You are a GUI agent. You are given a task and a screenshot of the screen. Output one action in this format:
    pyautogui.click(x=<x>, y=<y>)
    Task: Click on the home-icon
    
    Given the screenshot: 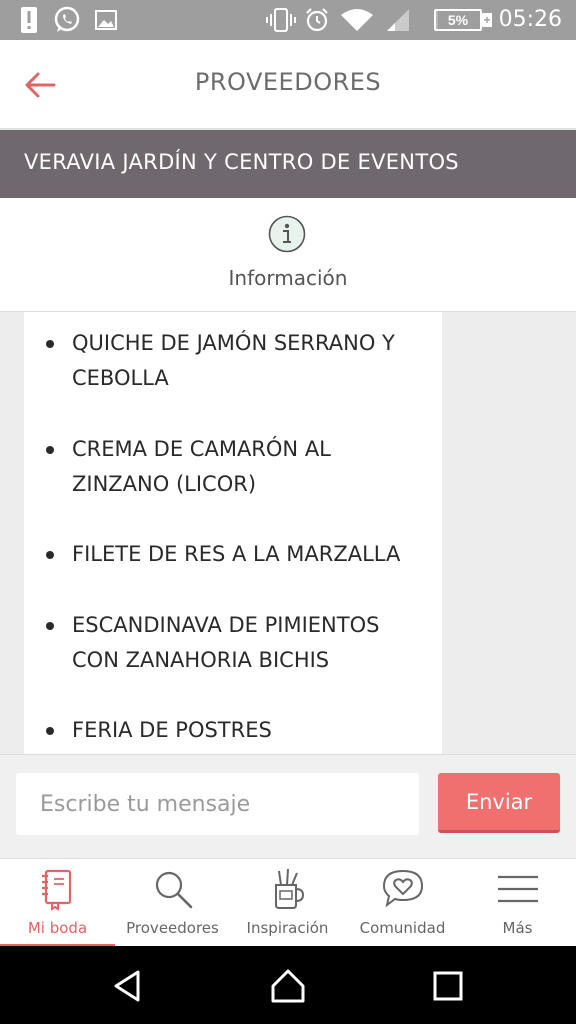 What is the action you would take?
    pyautogui.click(x=288, y=986)
    